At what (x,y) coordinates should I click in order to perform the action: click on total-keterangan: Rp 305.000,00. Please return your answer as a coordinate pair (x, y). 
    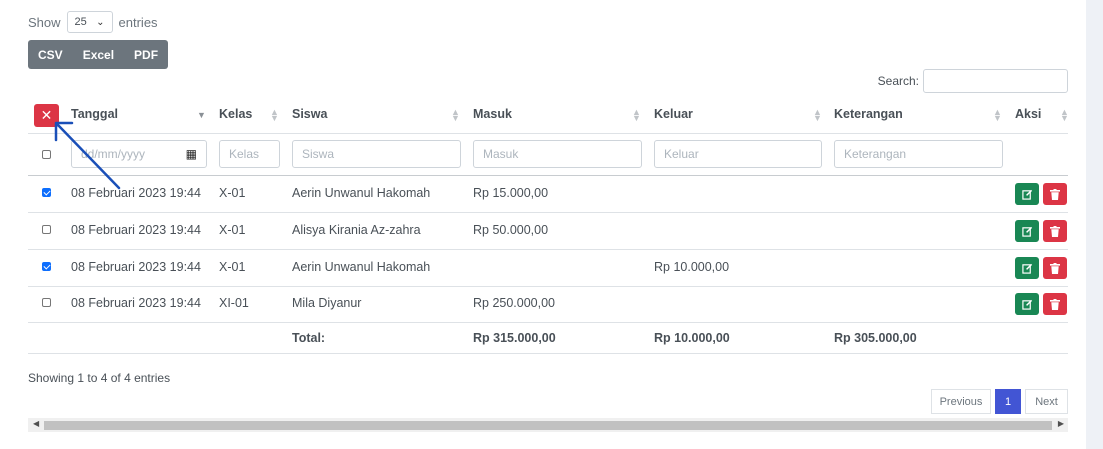
    Looking at the image, I should click on (875, 338).